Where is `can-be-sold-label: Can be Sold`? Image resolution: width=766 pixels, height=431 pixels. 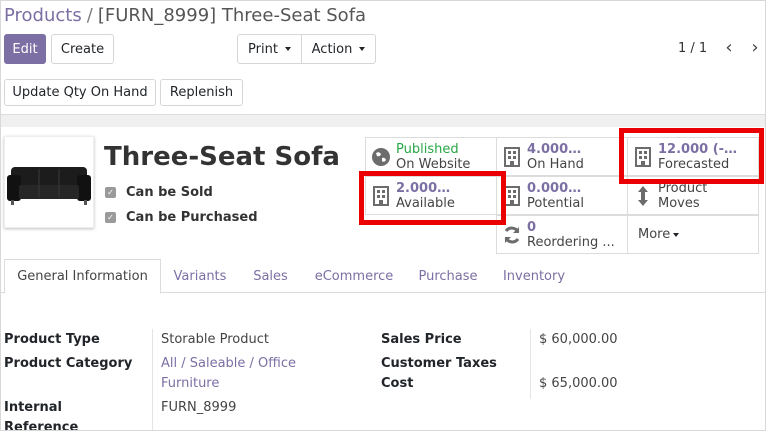
can-be-sold-label: Can be Sold is located at coordinates (169, 192).